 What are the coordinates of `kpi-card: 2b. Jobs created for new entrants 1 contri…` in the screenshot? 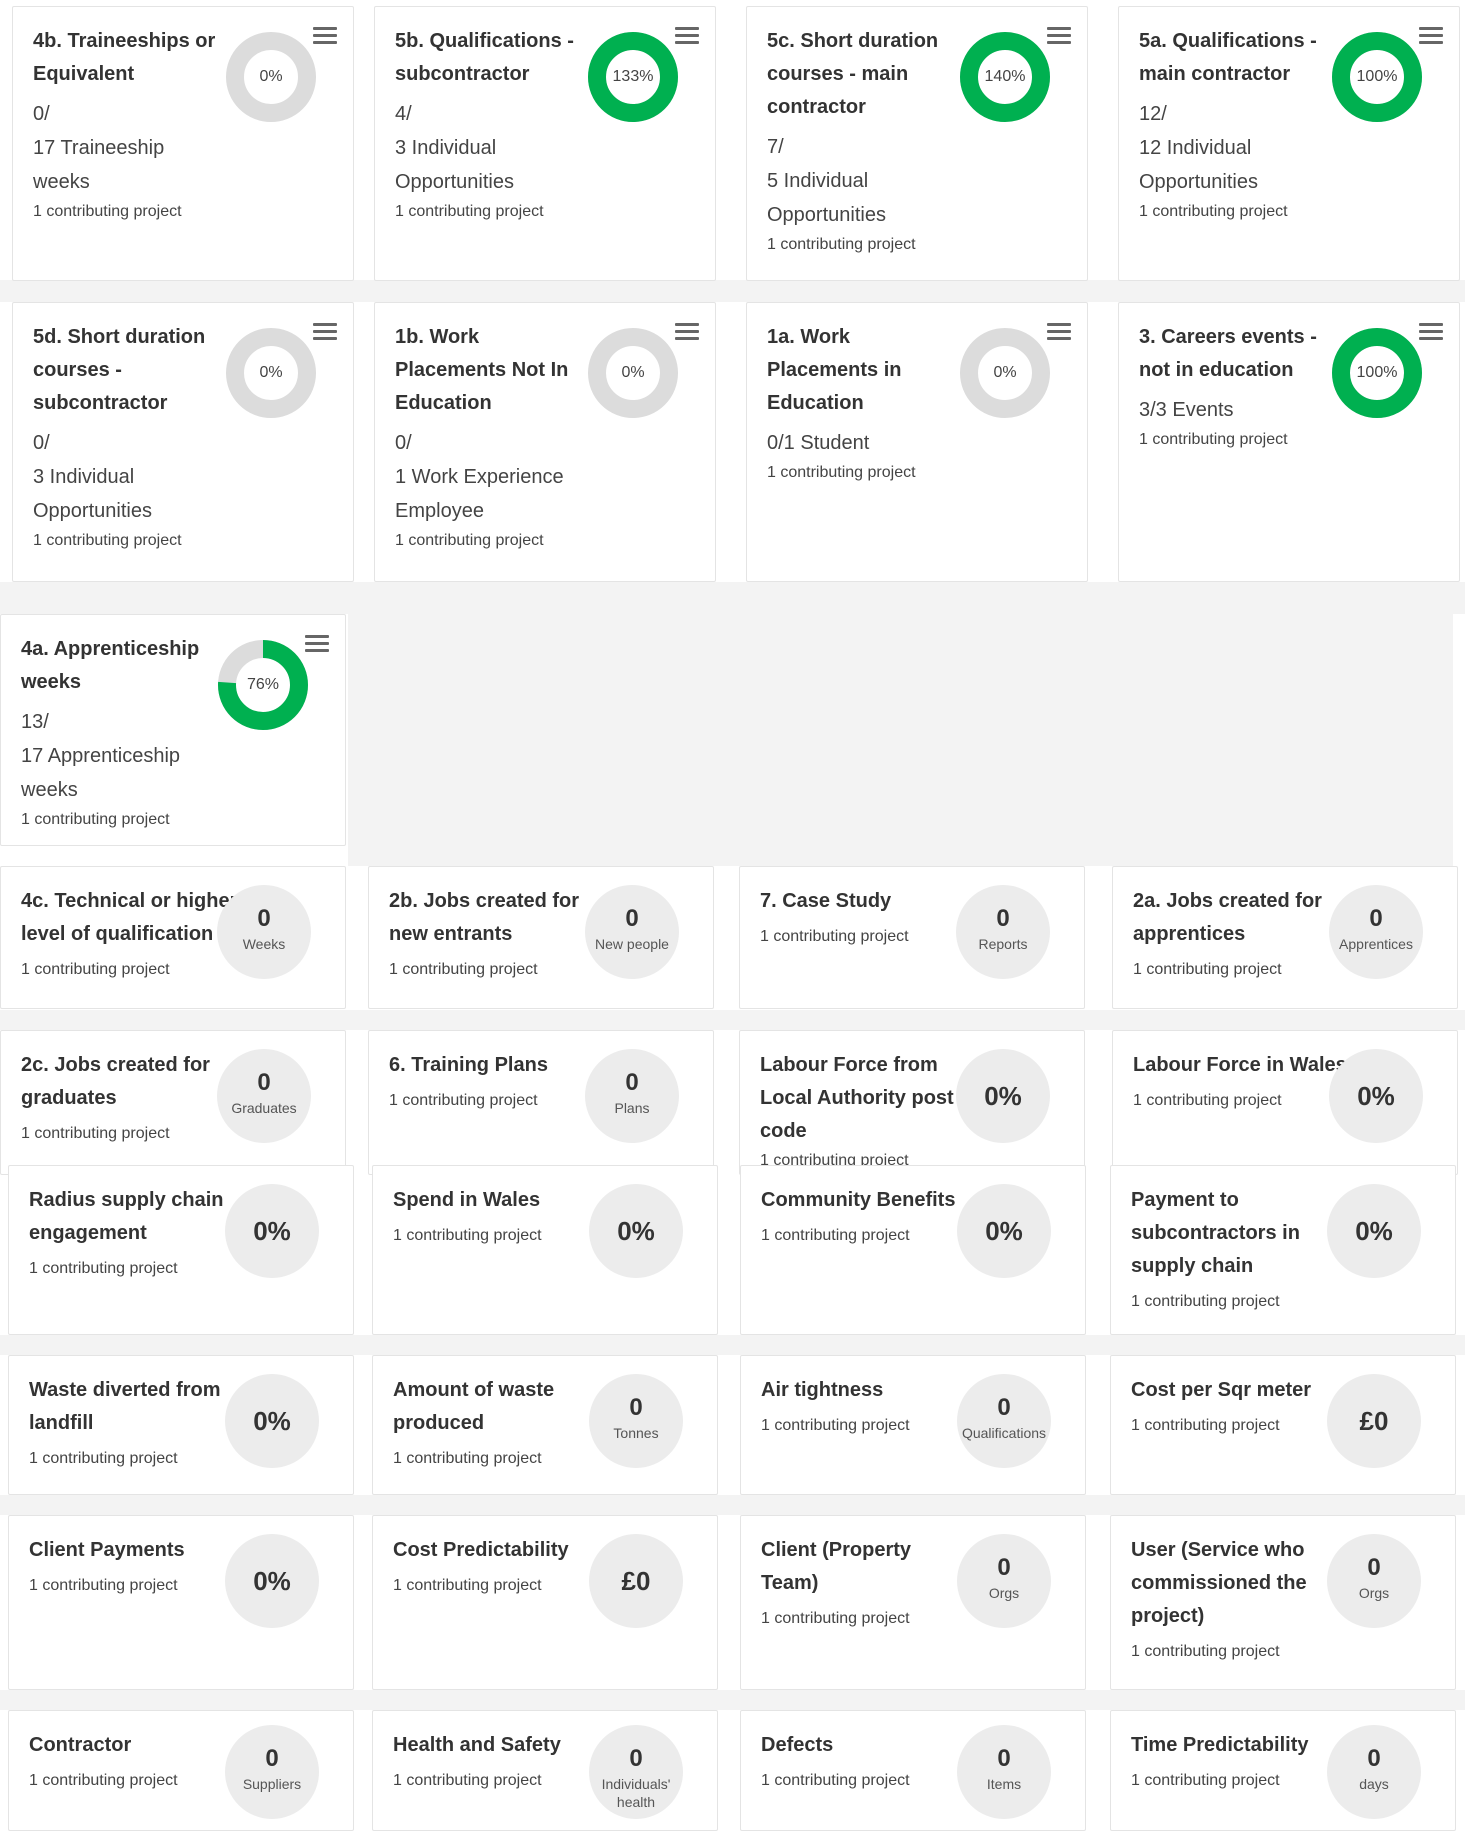 It's located at (541, 937).